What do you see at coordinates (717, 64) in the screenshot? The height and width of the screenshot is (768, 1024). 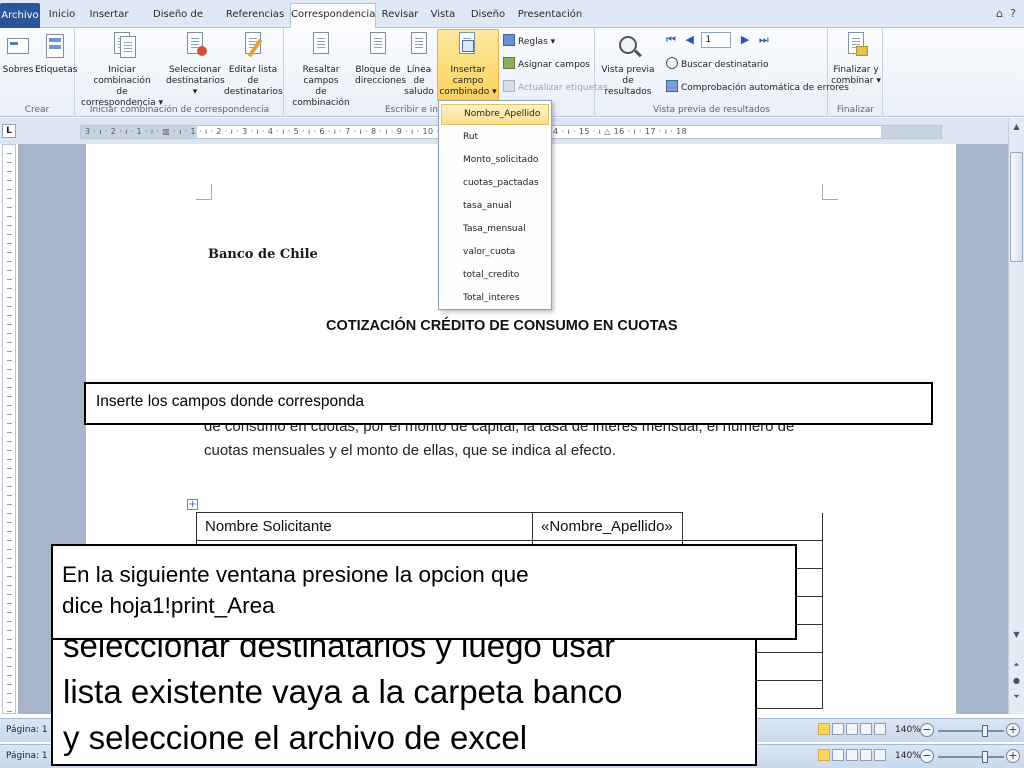 I see `buscar-destinatario-button: Buscar destinatario` at bounding box center [717, 64].